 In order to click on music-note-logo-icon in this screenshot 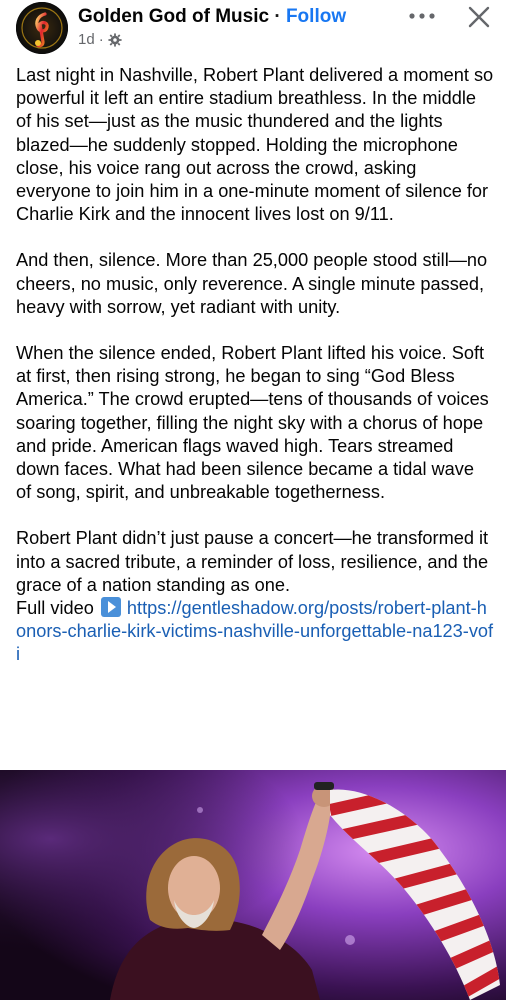, I will do `click(42, 28)`.